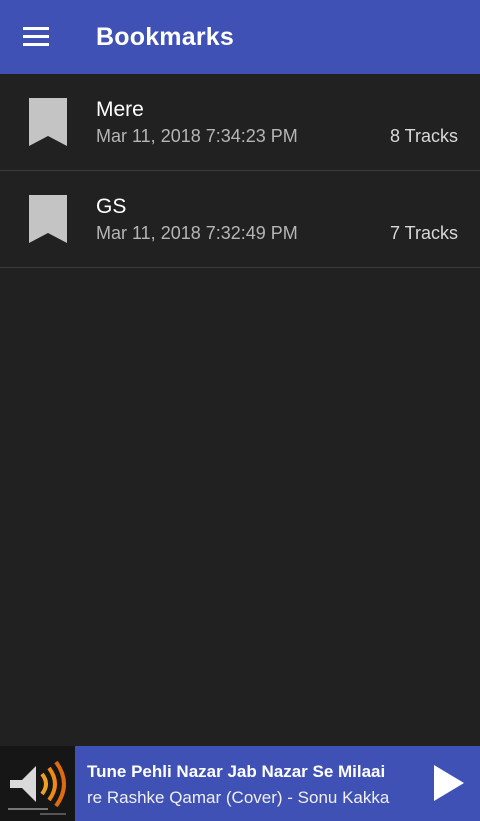 The width and height of the screenshot is (480, 821). What do you see at coordinates (238, 797) in the screenshot?
I see `now-playing-subtitle: re Rashke Qamar (Cover) - Sonu Kakka` at bounding box center [238, 797].